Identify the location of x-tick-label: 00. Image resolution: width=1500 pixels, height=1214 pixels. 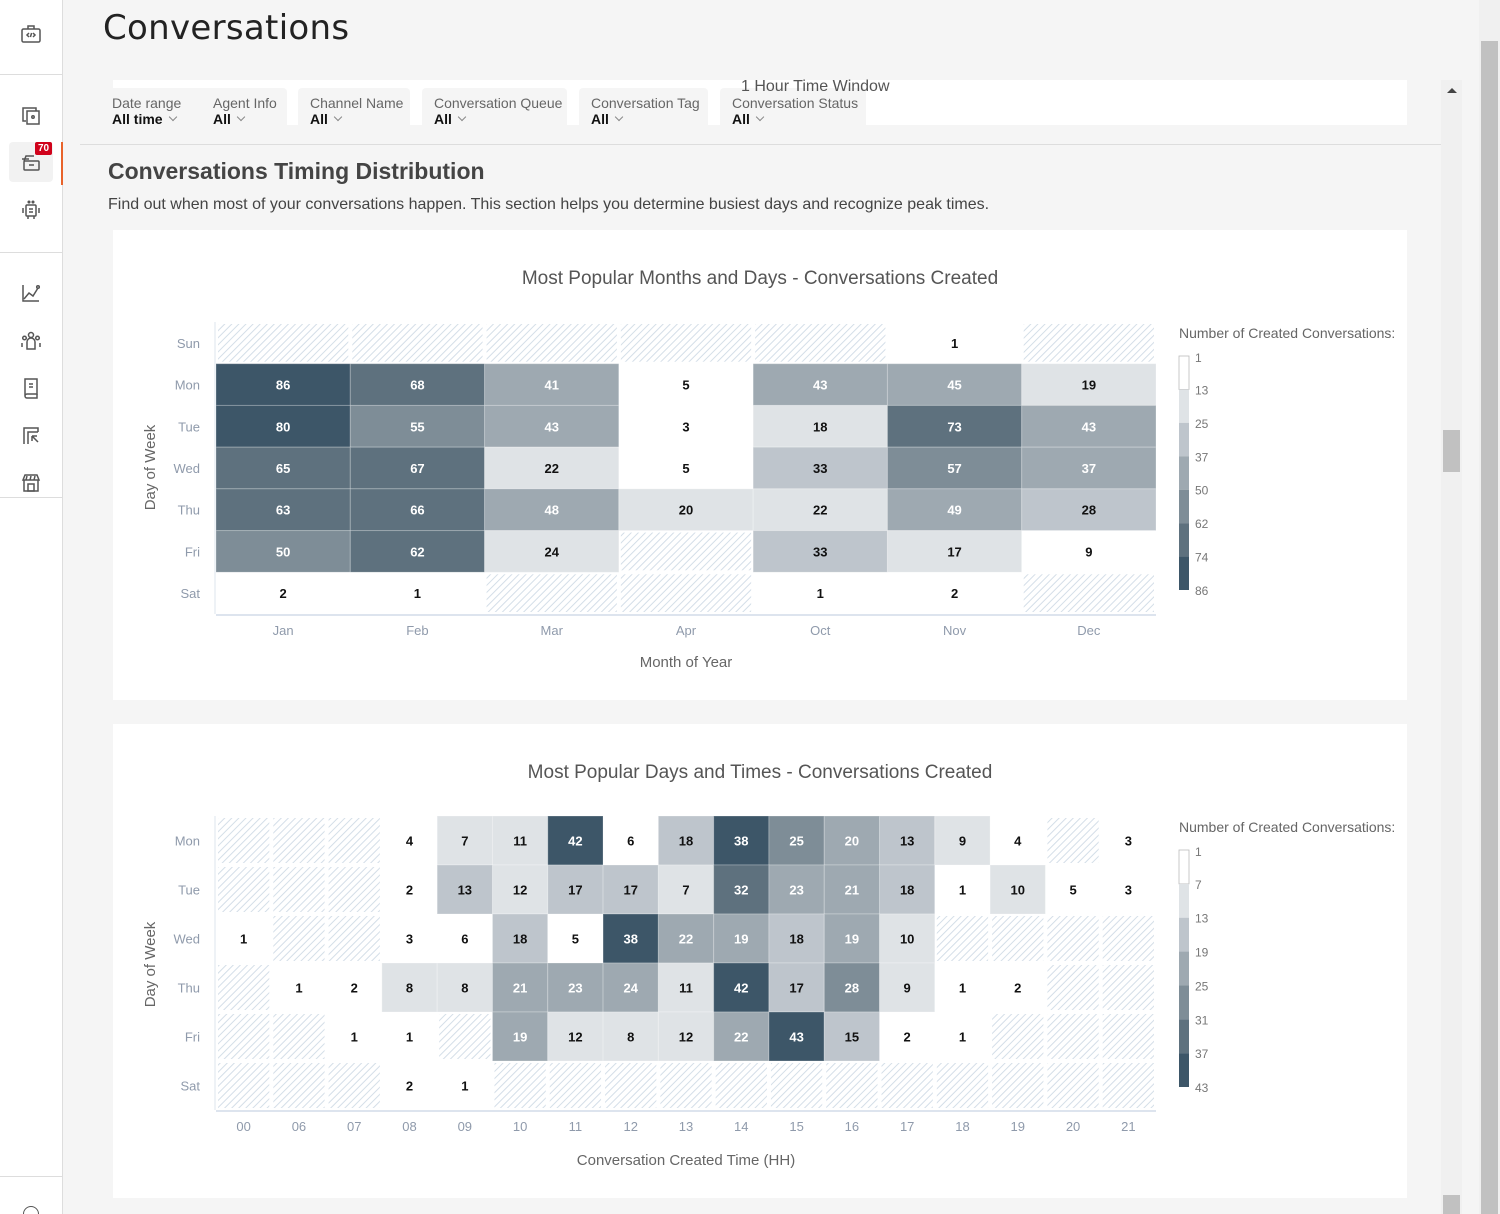
(243, 1126).